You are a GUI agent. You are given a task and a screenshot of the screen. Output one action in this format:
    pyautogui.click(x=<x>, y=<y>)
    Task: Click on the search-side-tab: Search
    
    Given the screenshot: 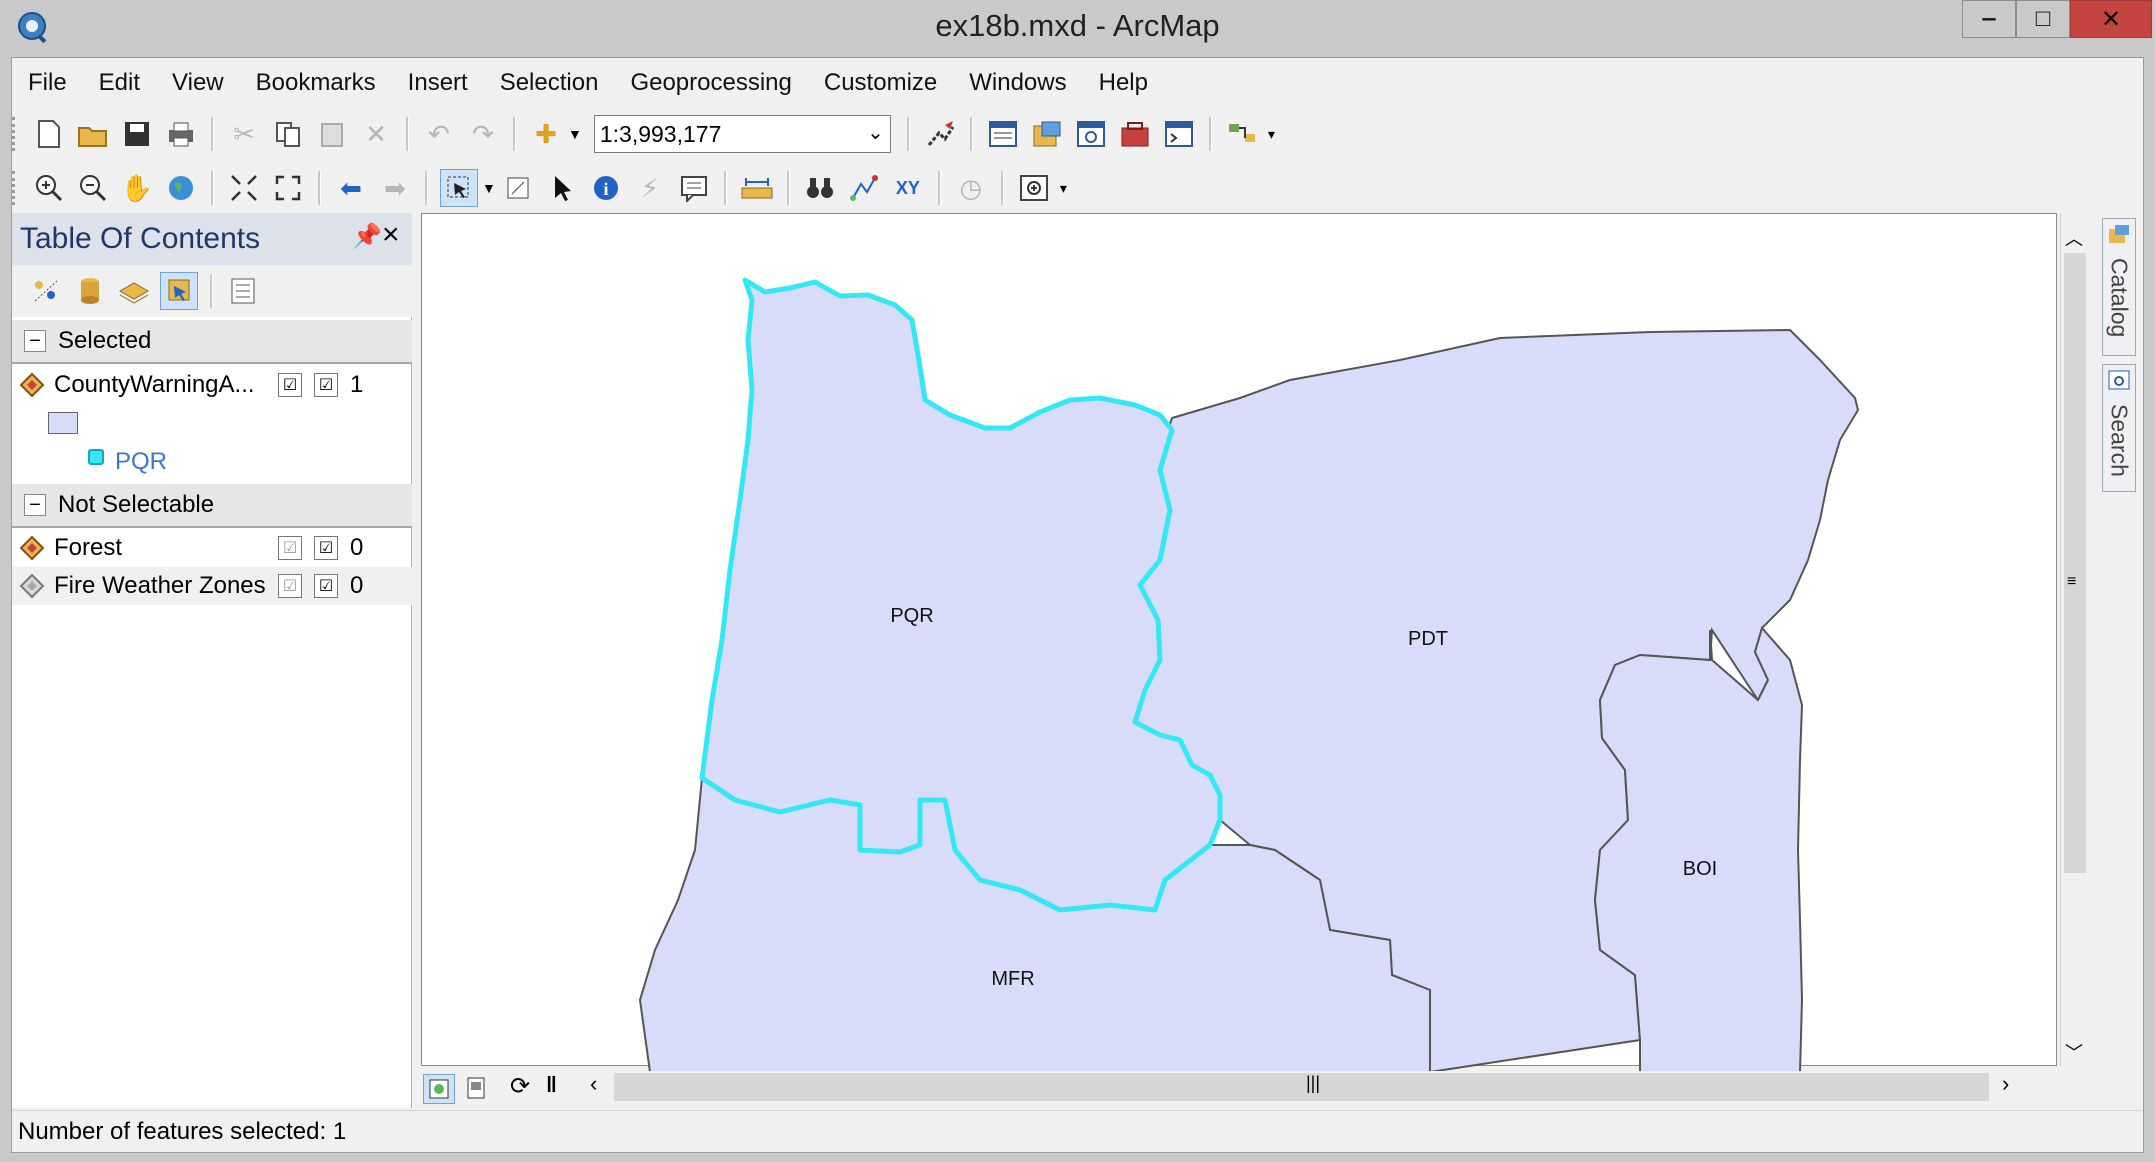 What is the action you would take?
    pyautogui.click(x=2119, y=428)
    